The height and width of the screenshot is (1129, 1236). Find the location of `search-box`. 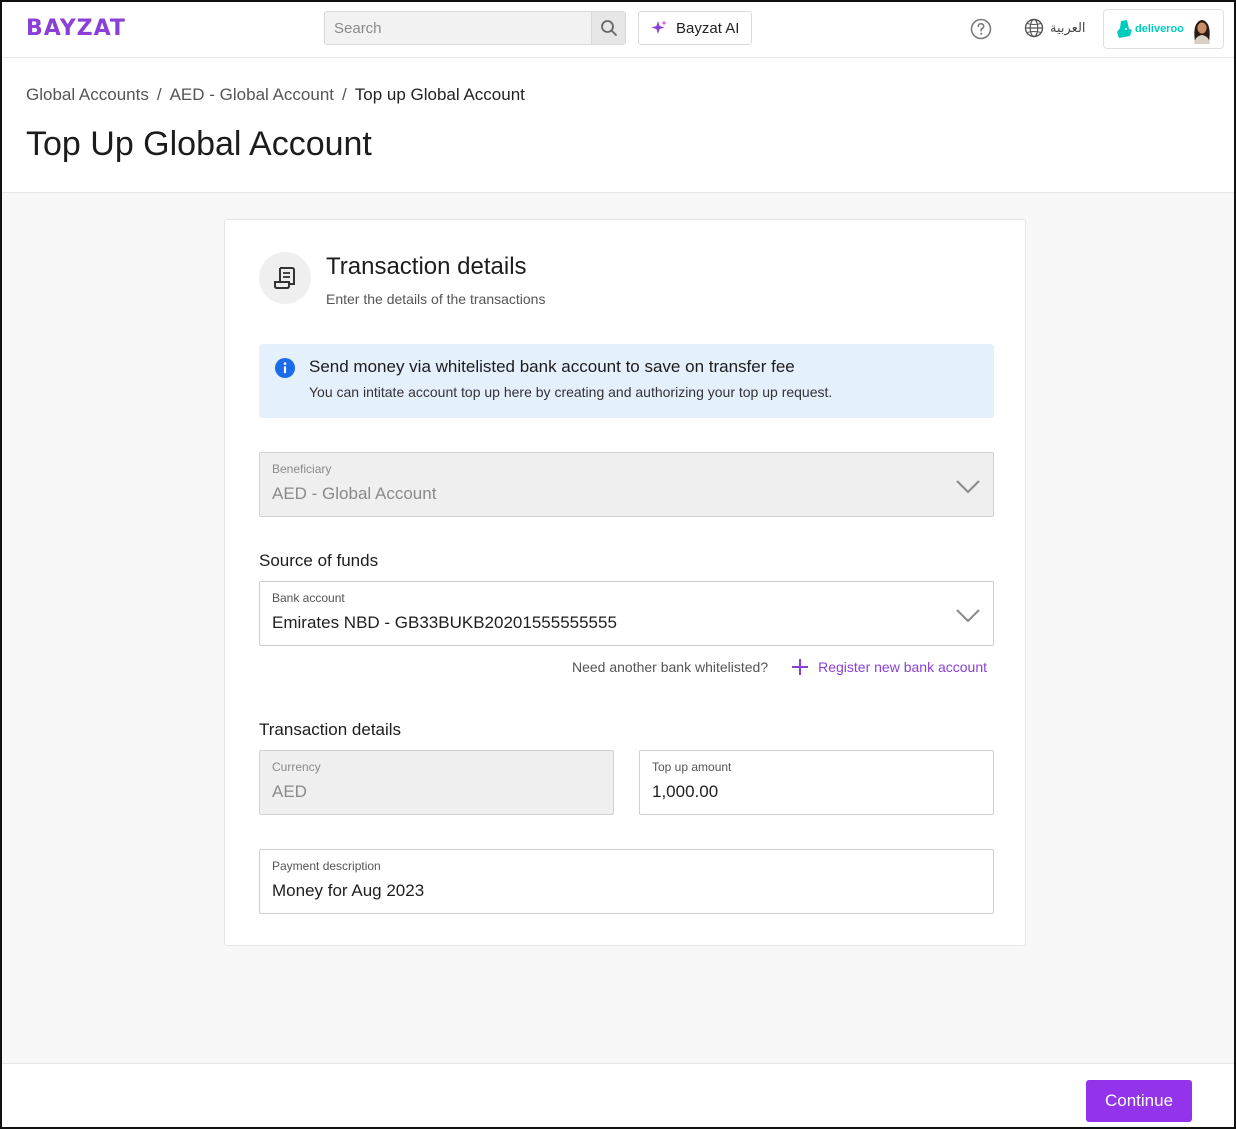

search-box is located at coordinates (475, 28).